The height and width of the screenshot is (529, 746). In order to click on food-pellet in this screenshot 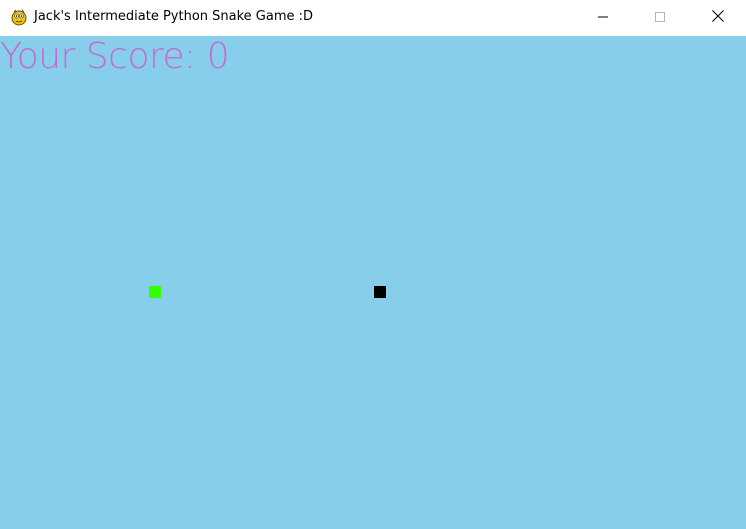, I will do `click(155, 292)`.